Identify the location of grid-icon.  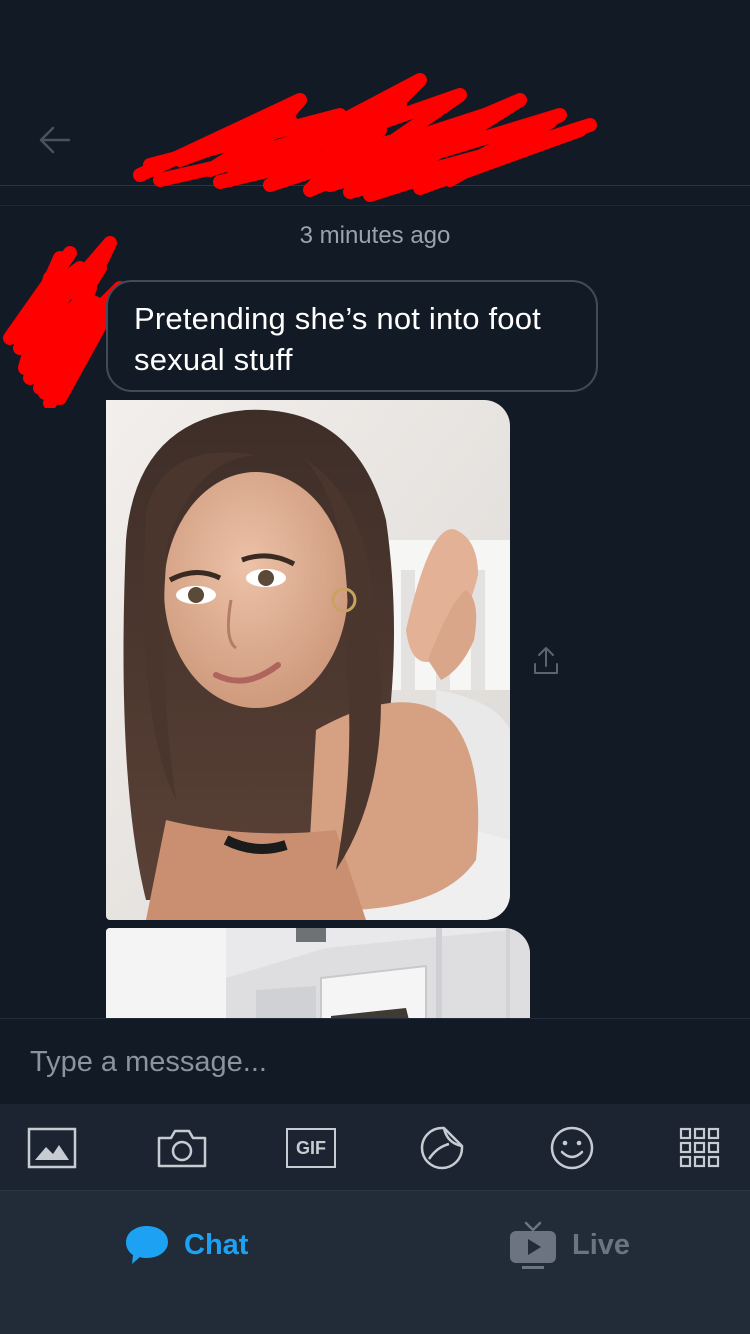
(699, 1147).